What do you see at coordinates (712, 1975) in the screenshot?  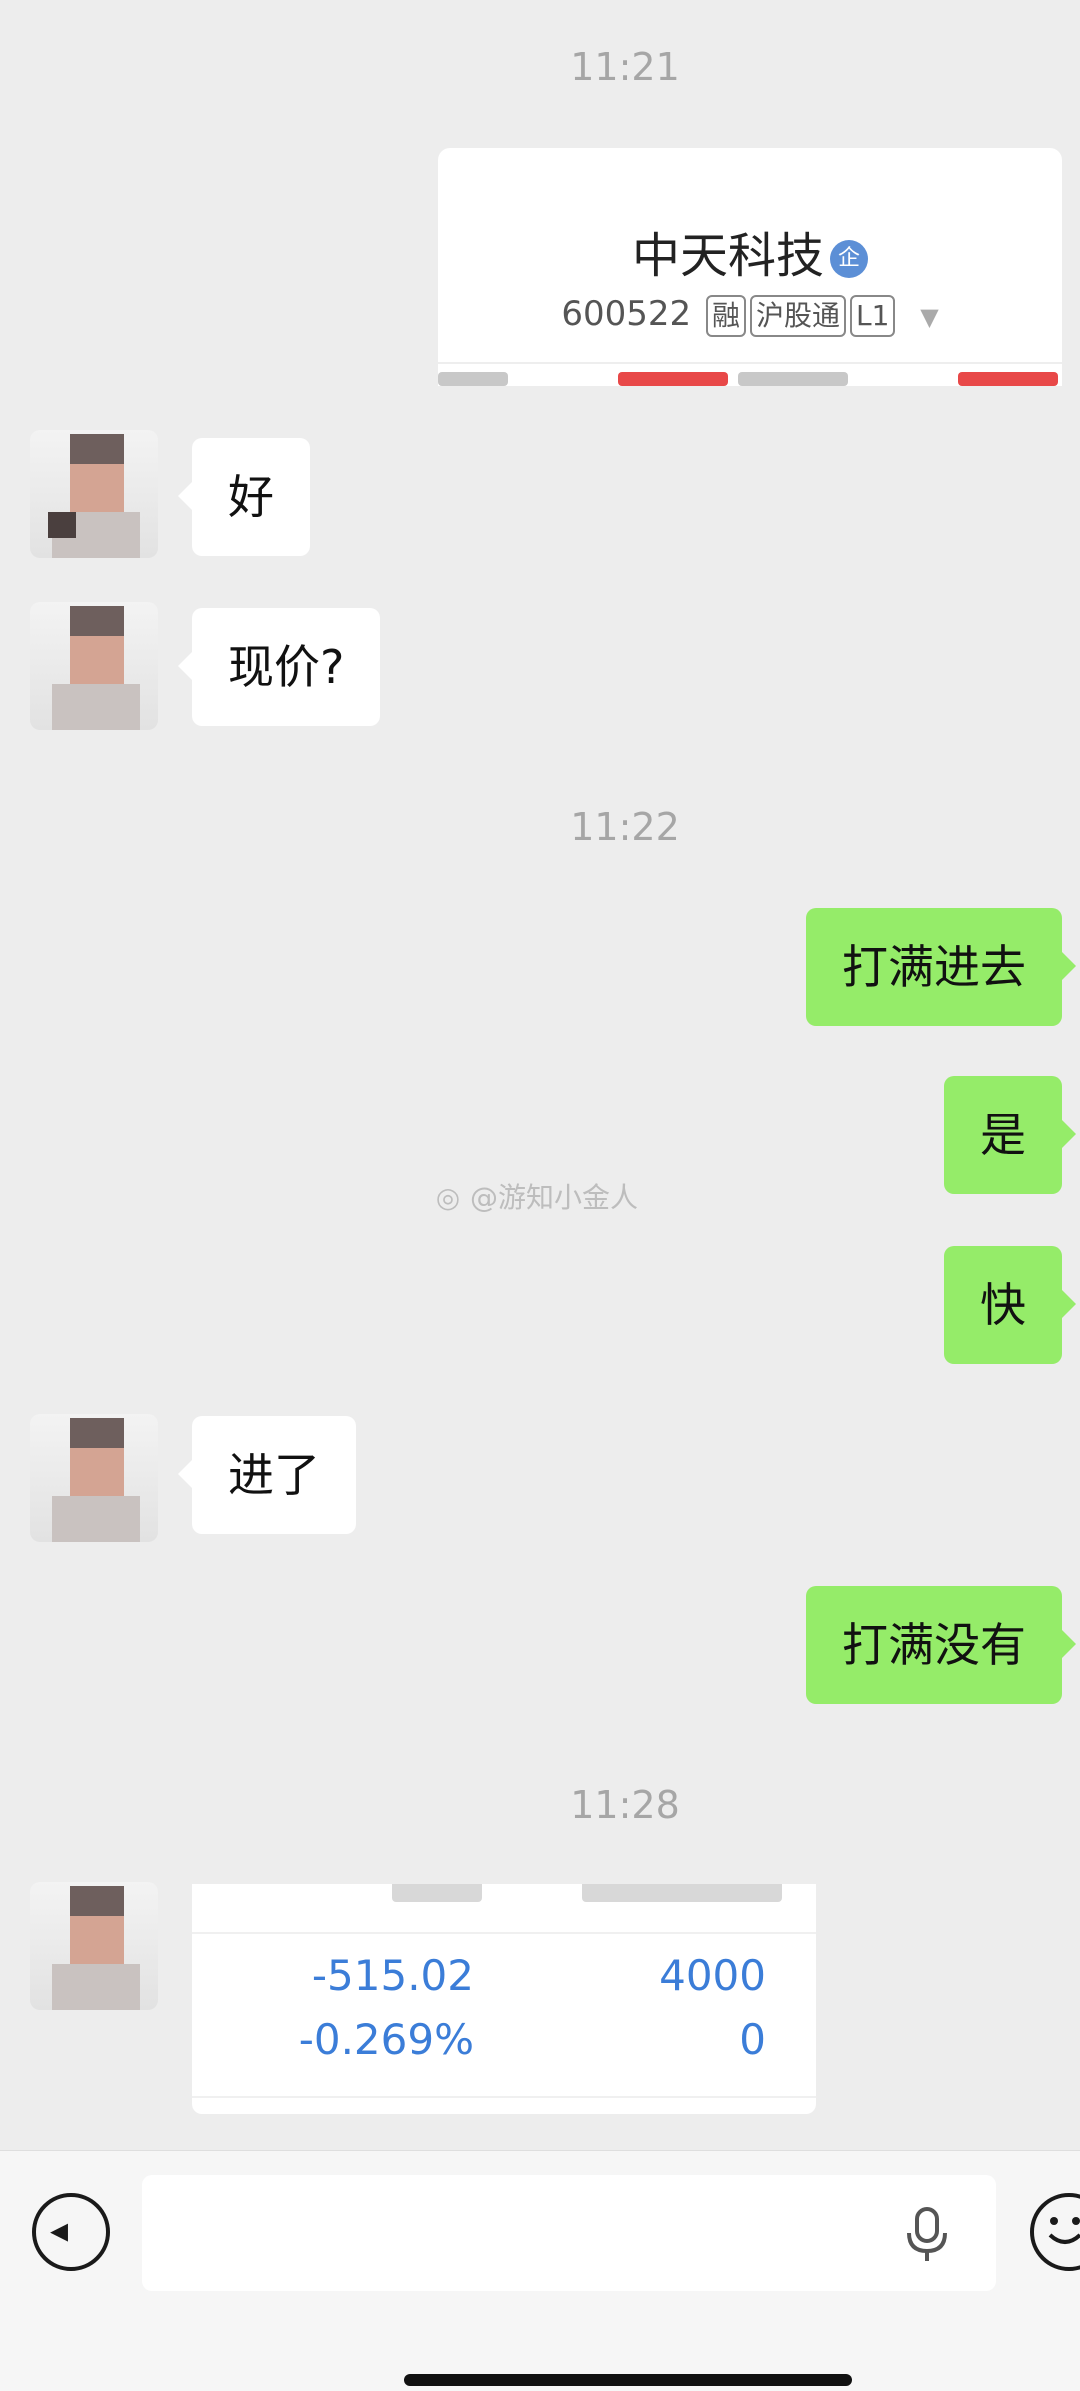 I see `holding-quantity: 4000` at bounding box center [712, 1975].